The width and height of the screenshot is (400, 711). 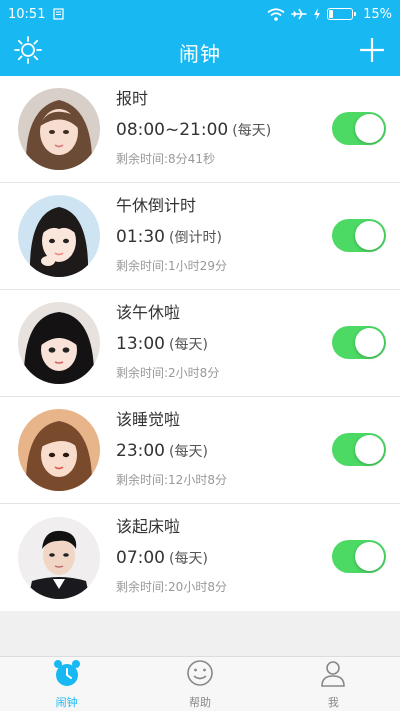 I want to click on bottom-tab-bar: 闹钟 帮助 我, so click(x=200, y=683).